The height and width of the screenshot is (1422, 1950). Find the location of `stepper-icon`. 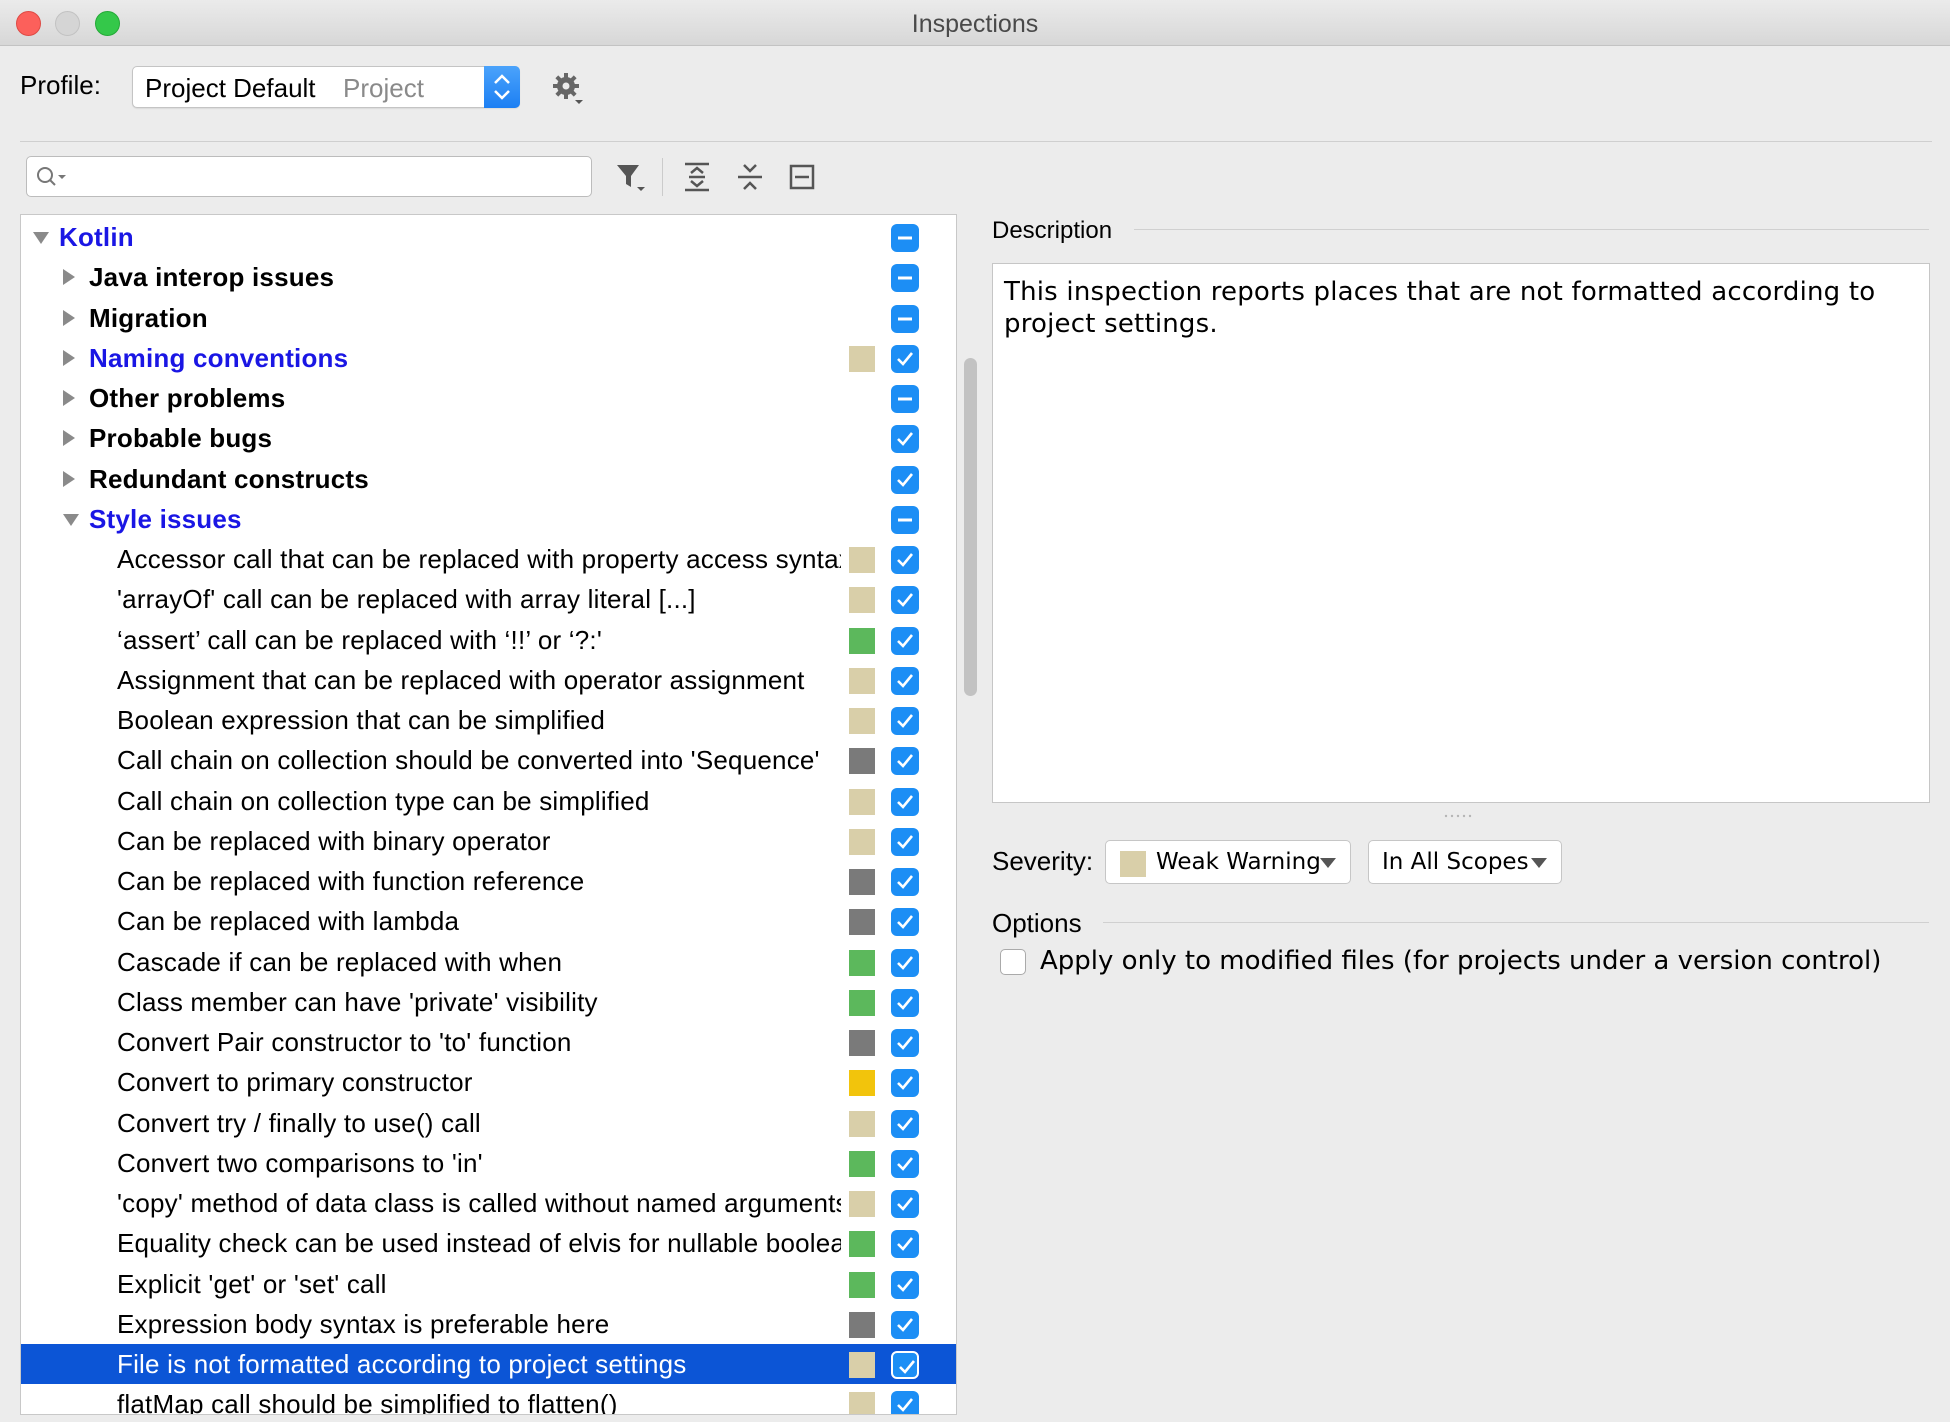

stepper-icon is located at coordinates (502, 87).